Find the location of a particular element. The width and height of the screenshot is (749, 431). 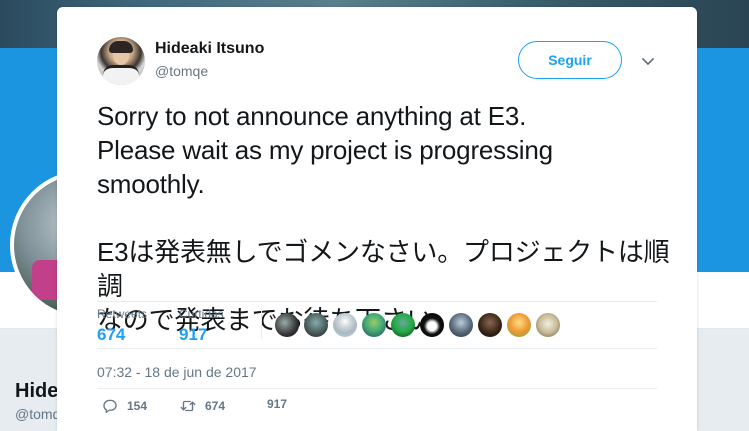

likes-stat: Curtidas 917 is located at coordinates (201, 326).